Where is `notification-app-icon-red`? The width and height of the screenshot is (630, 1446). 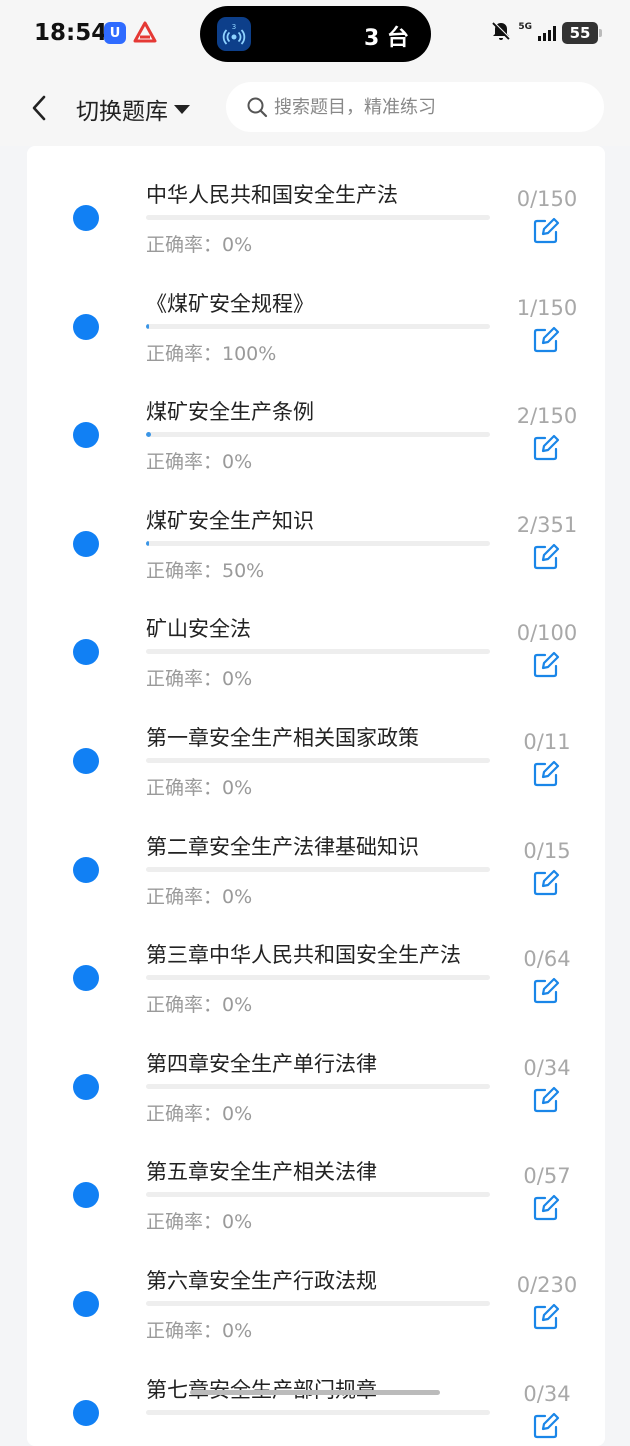
notification-app-icon-red is located at coordinates (145, 33).